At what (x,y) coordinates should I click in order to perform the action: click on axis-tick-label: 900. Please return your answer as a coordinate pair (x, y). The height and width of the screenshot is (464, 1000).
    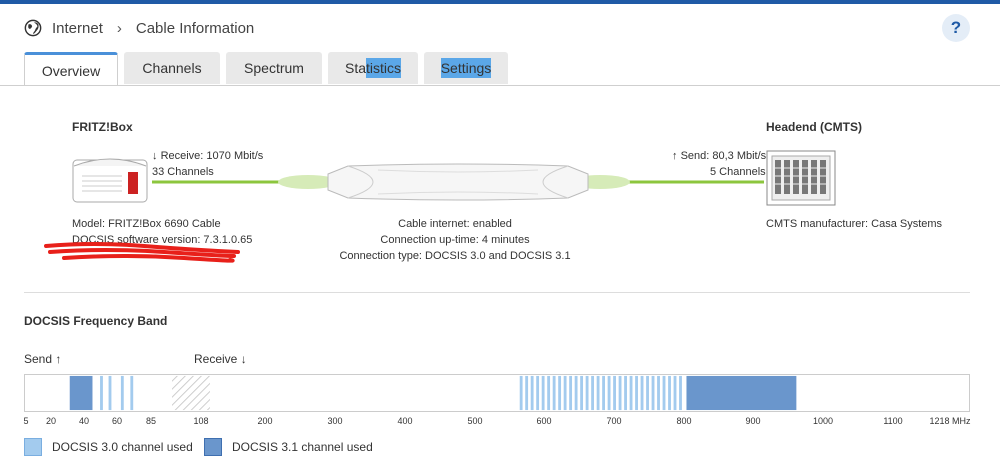
    Looking at the image, I should click on (753, 421).